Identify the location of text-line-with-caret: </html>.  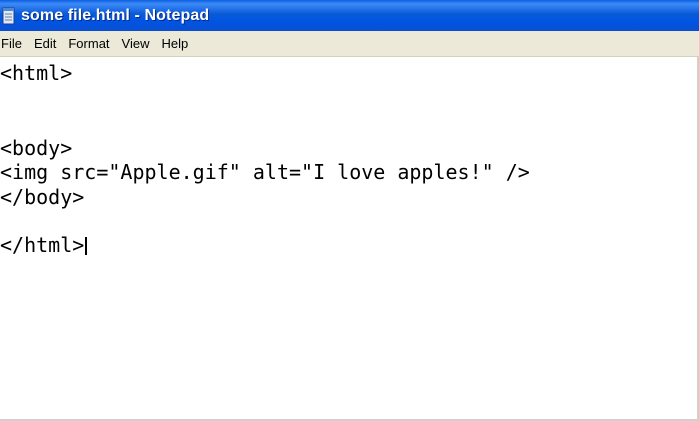
(44, 245).